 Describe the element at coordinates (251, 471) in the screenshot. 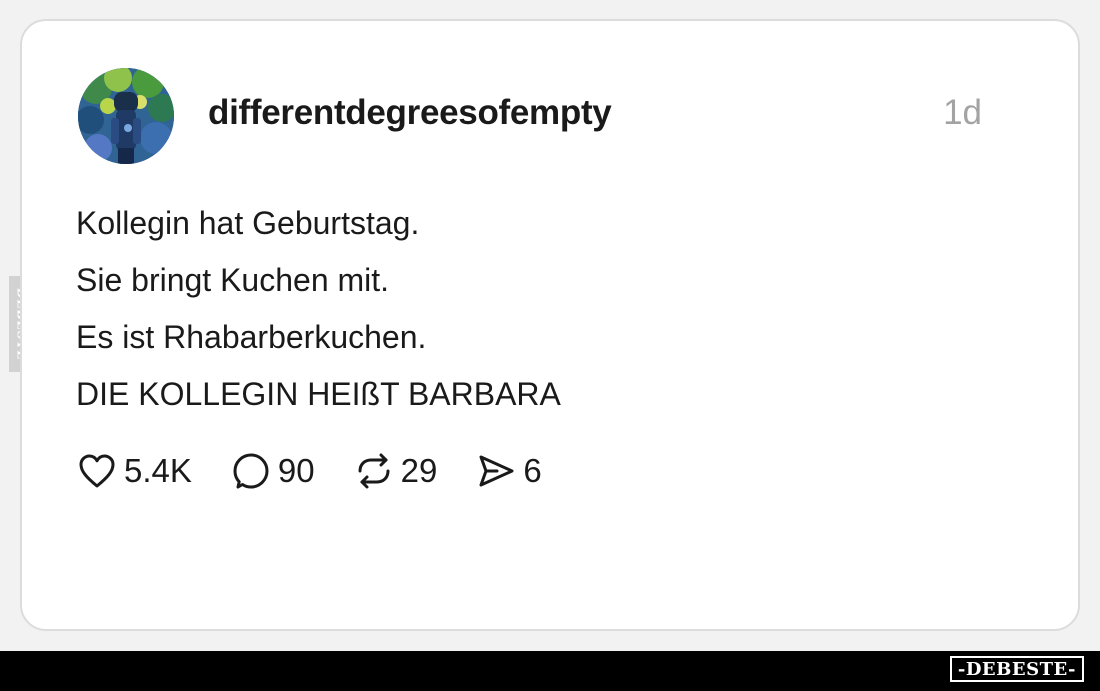

I see `comment-icon` at that location.